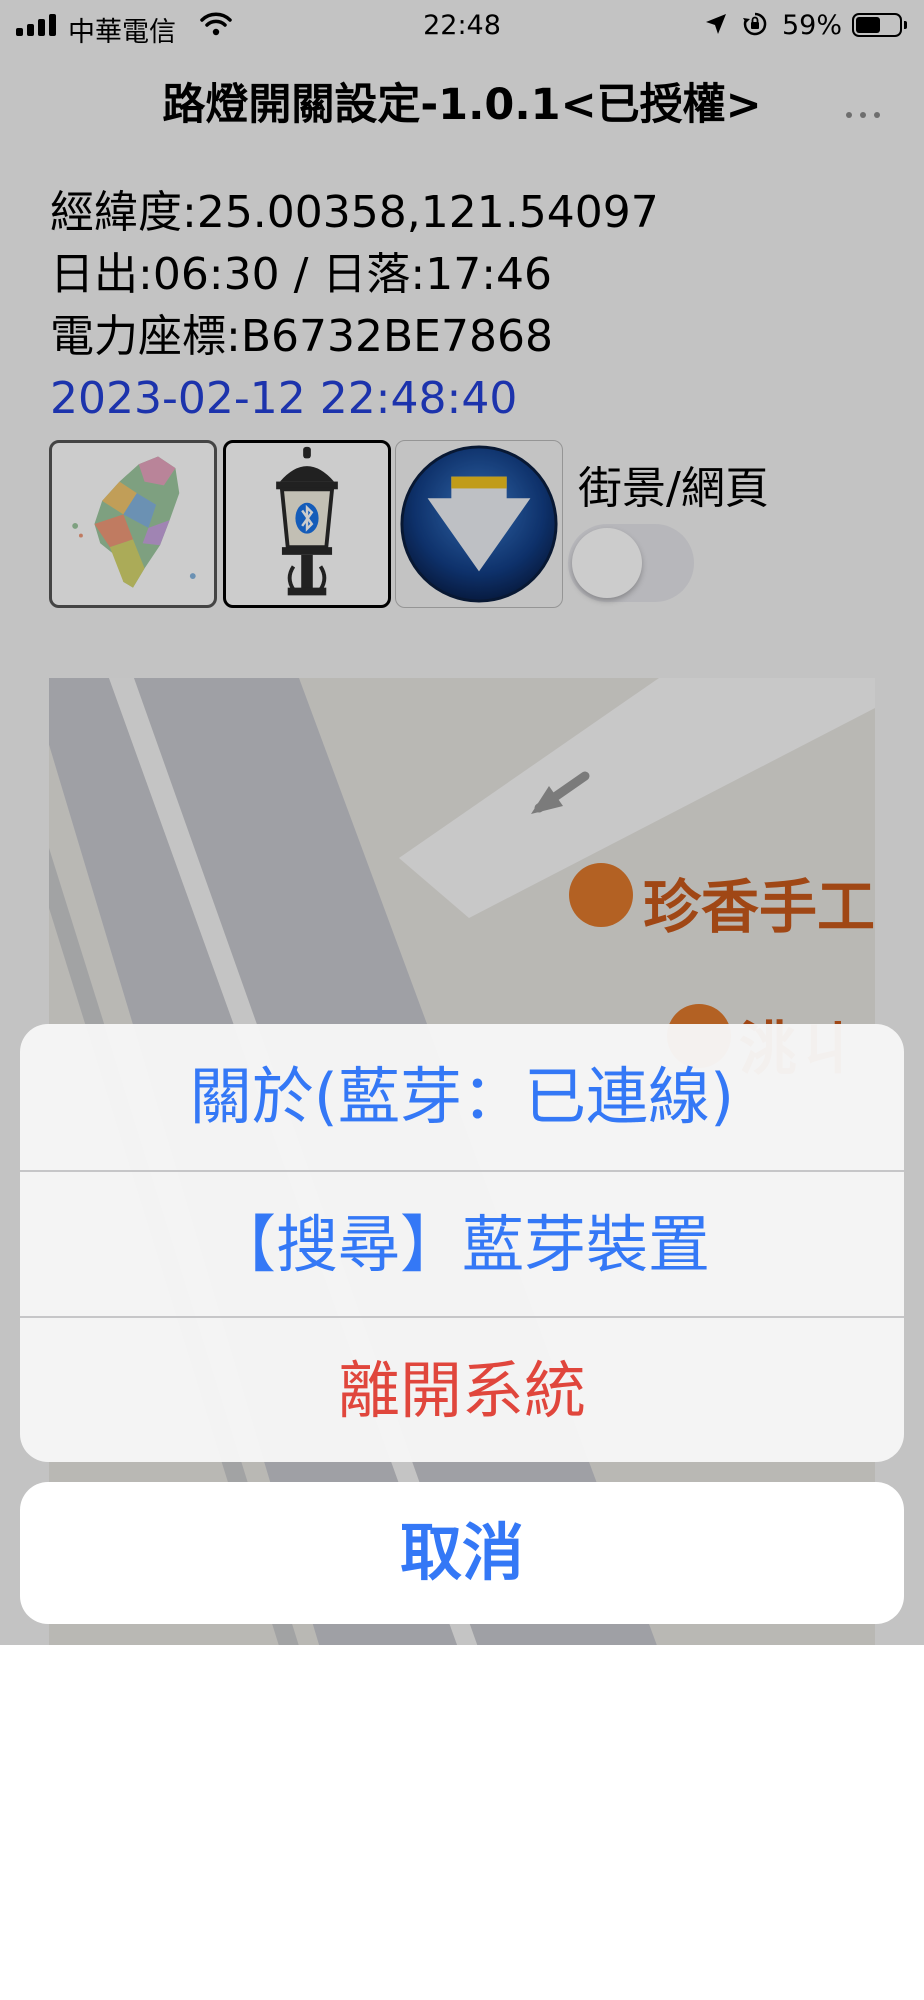  I want to click on exit-system-action: 離開系統, so click(462, 1389).